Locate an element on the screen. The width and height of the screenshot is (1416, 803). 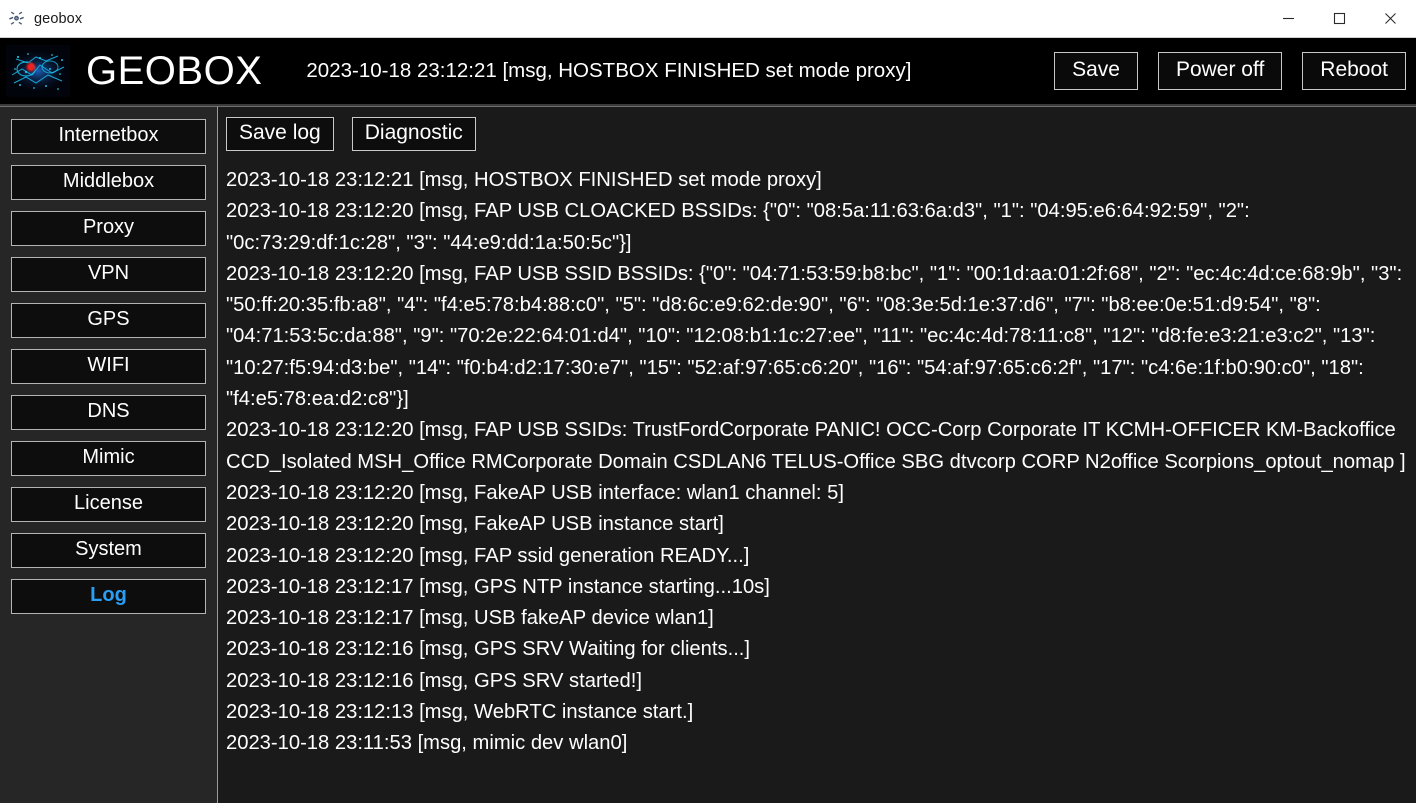
window-controls is located at coordinates (1339, 18).